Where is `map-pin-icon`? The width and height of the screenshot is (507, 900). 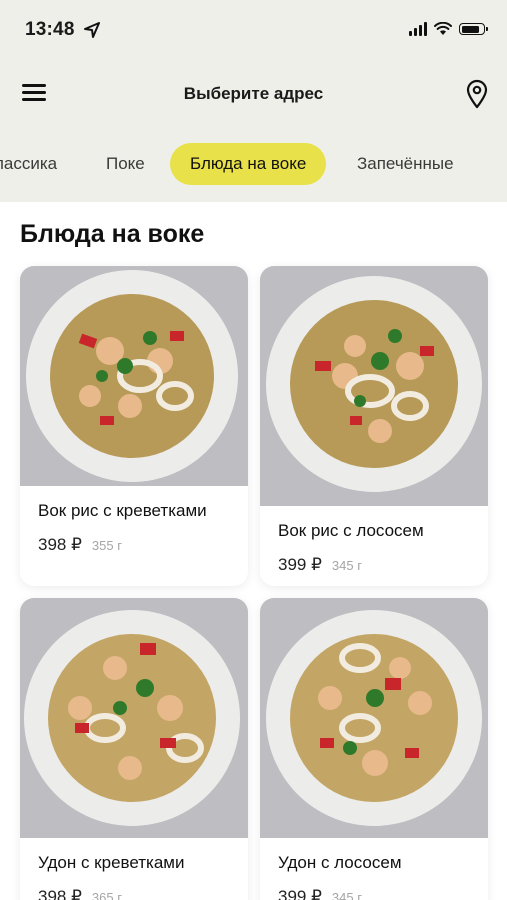
map-pin-icon is located at coordinates (477, 94).